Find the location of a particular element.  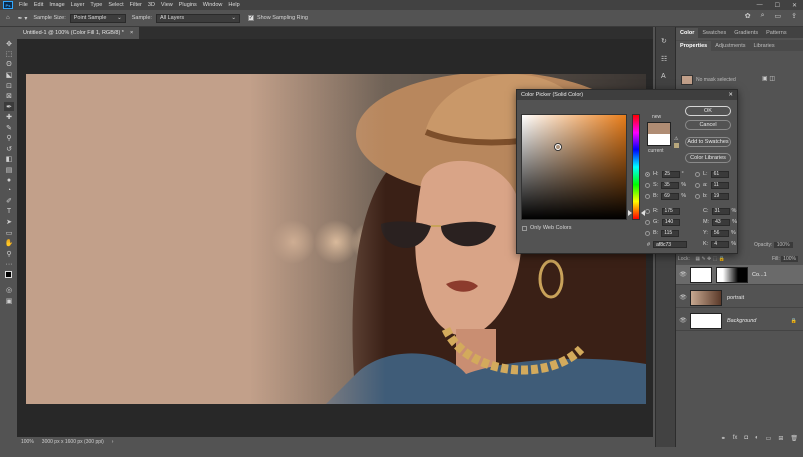

tab-adjustments: Adjustments is located at coordinates (730, 46).